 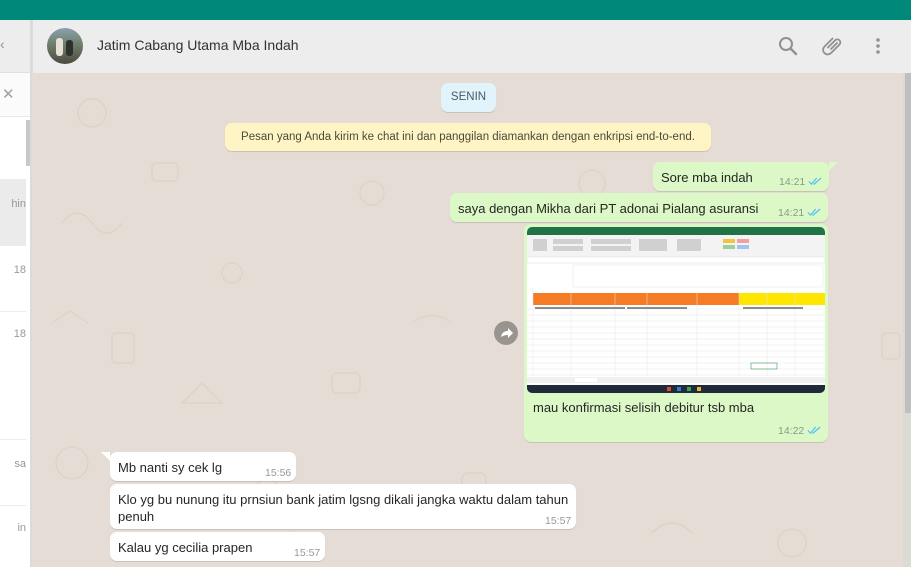 I want to click on chat-list-item: hin, so click(x=13, y=213).